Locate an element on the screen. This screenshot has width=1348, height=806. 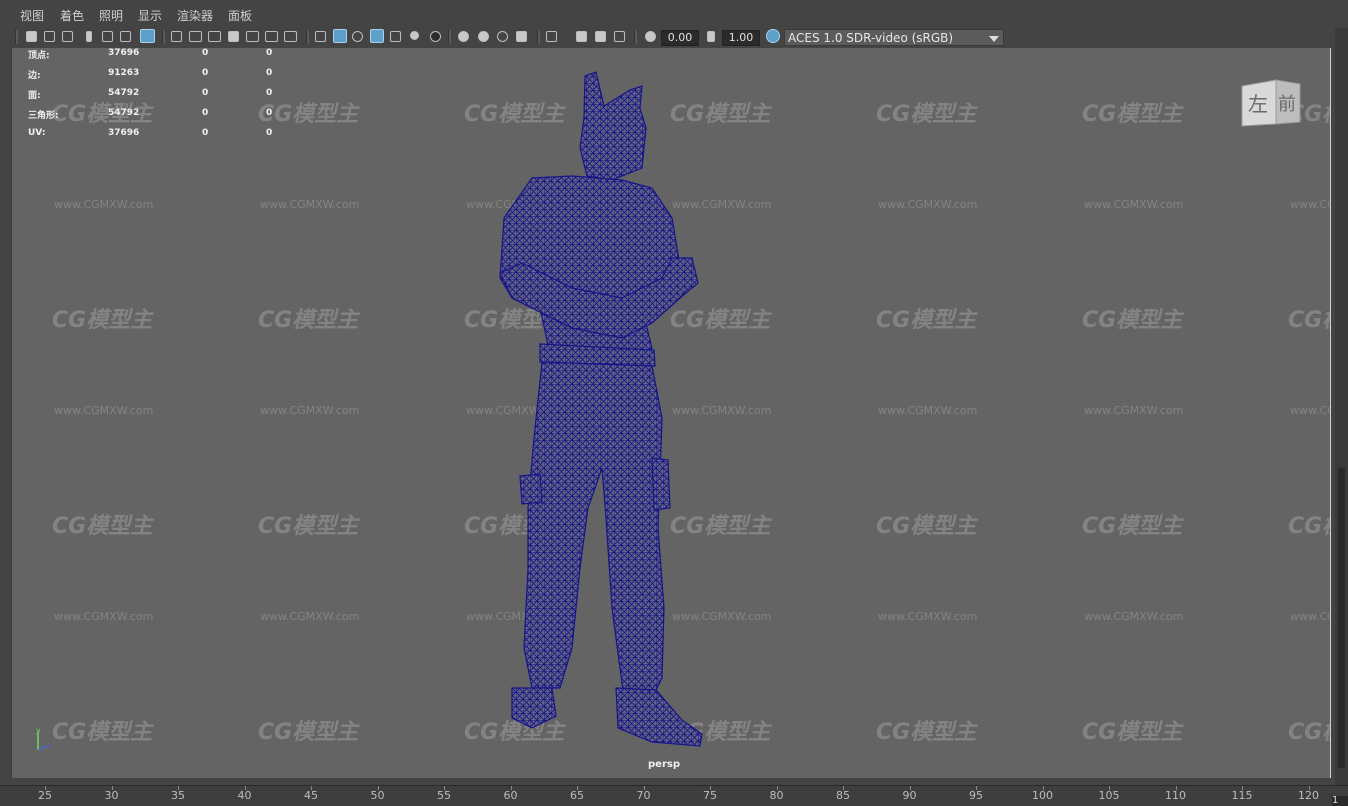
hud-label: 边: is located at coordinates (34, 76).